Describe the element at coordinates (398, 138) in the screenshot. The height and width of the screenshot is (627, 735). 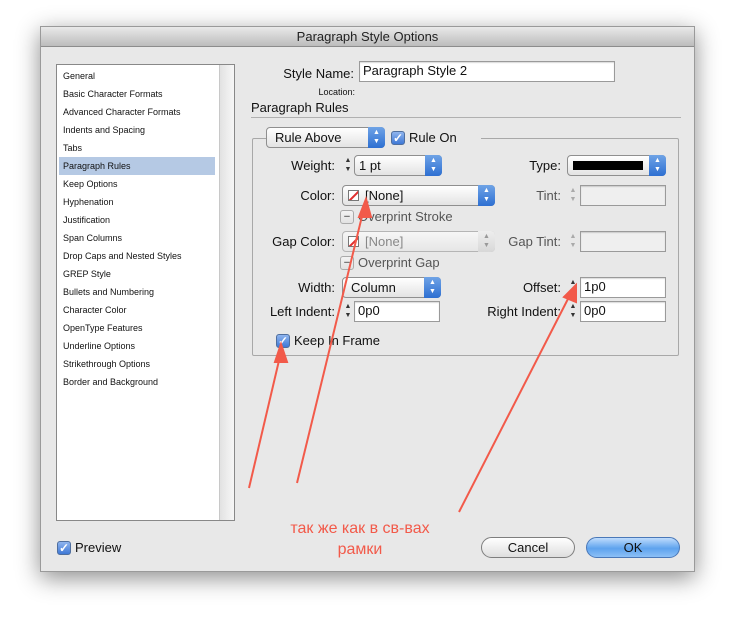
I see `rule-on-checkbox: ✓` at that location.